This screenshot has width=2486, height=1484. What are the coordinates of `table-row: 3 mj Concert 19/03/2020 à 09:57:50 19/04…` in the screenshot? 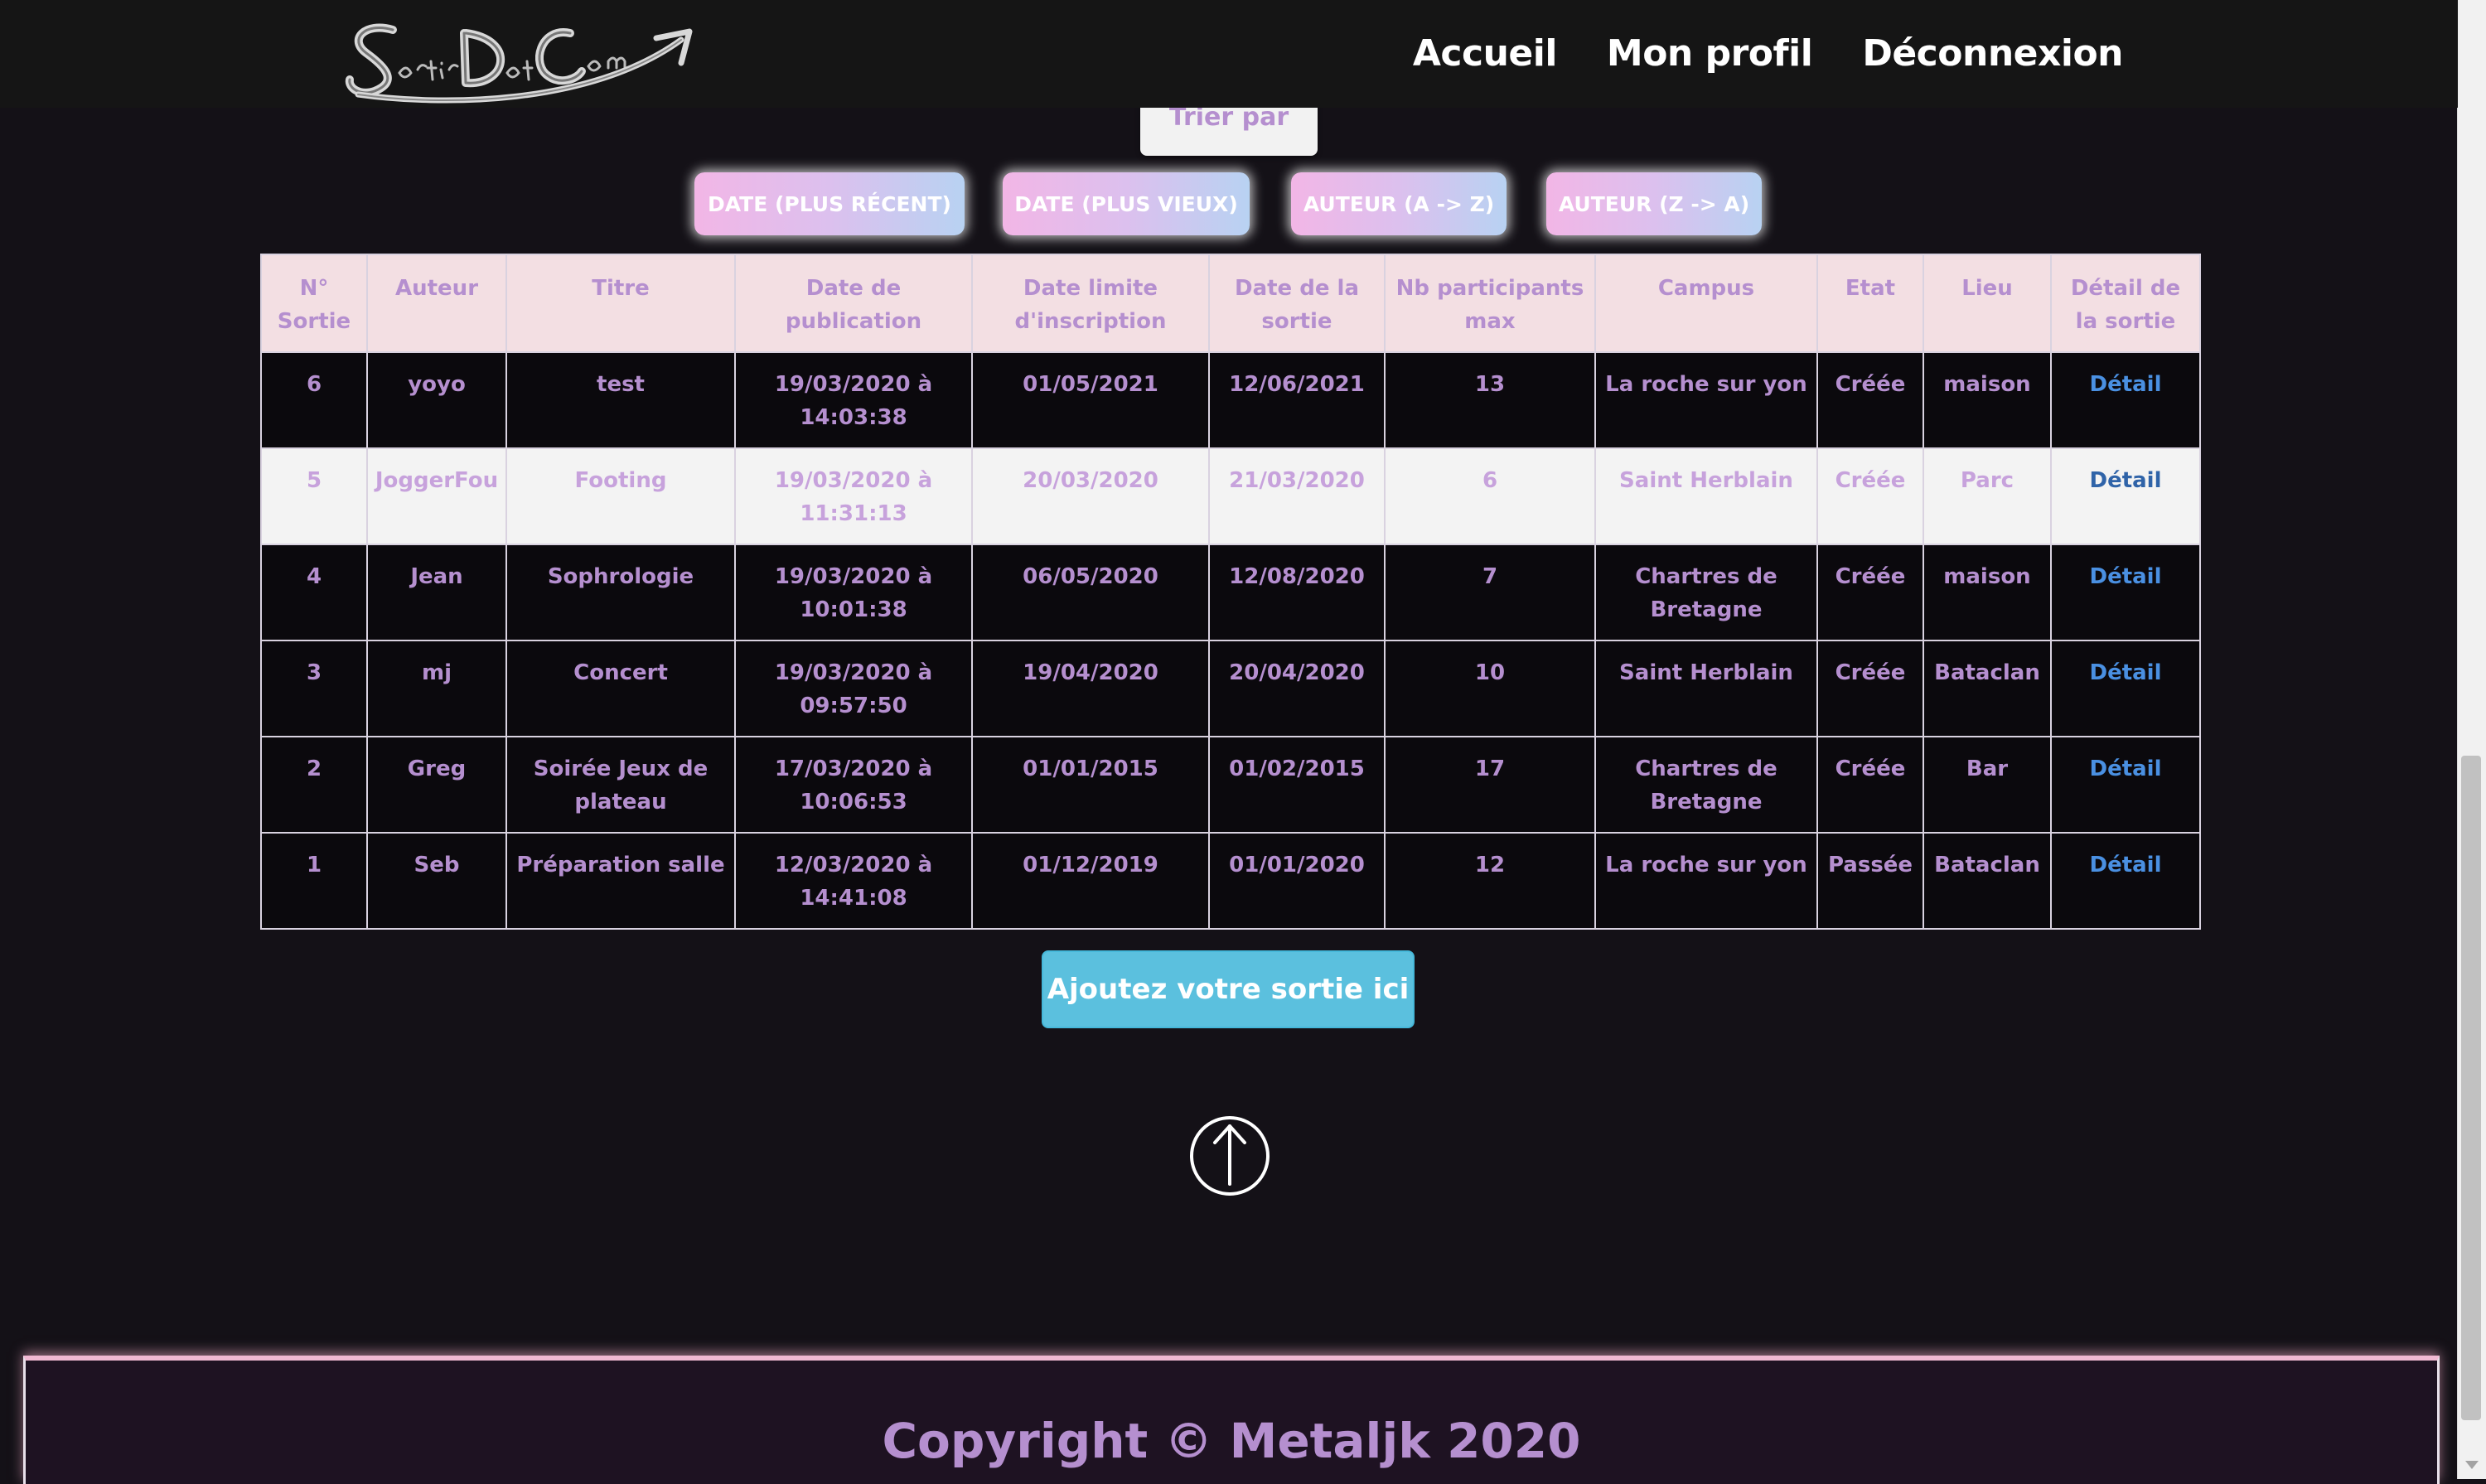 It's located at (1231, 688).